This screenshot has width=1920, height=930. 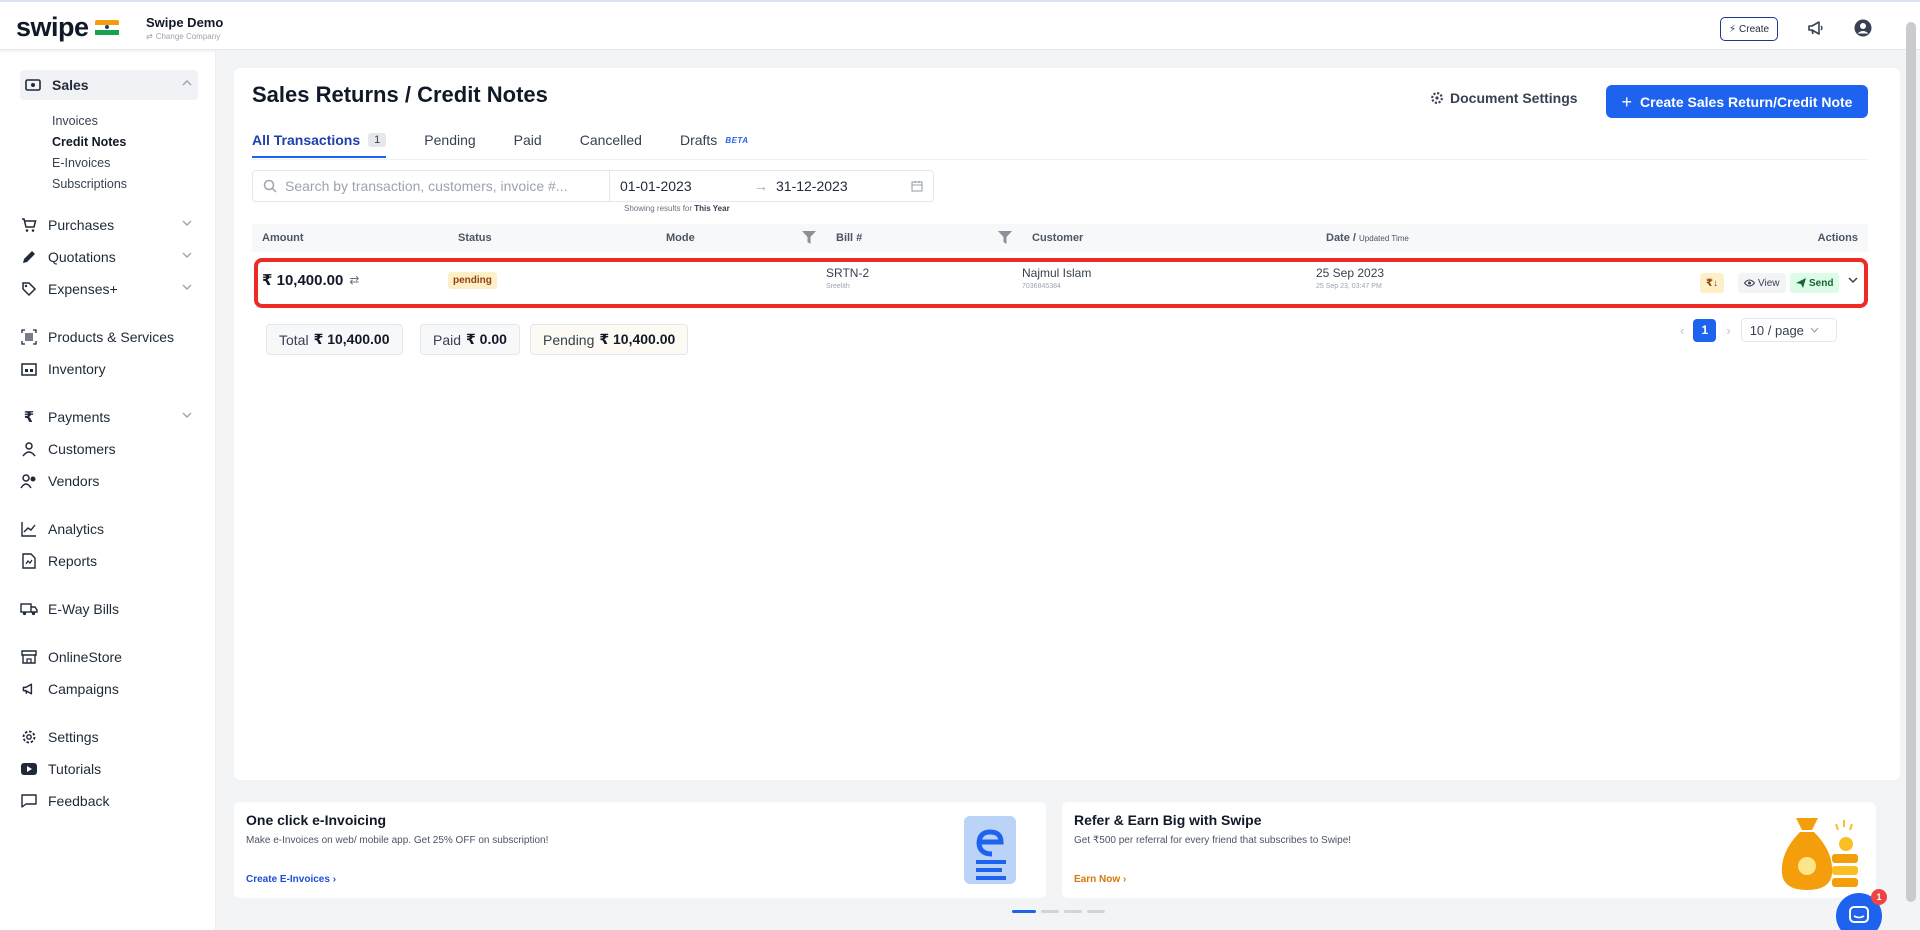 I want to click on sidebar-item-products-services: Products & Services, so click(x=109, y=337).